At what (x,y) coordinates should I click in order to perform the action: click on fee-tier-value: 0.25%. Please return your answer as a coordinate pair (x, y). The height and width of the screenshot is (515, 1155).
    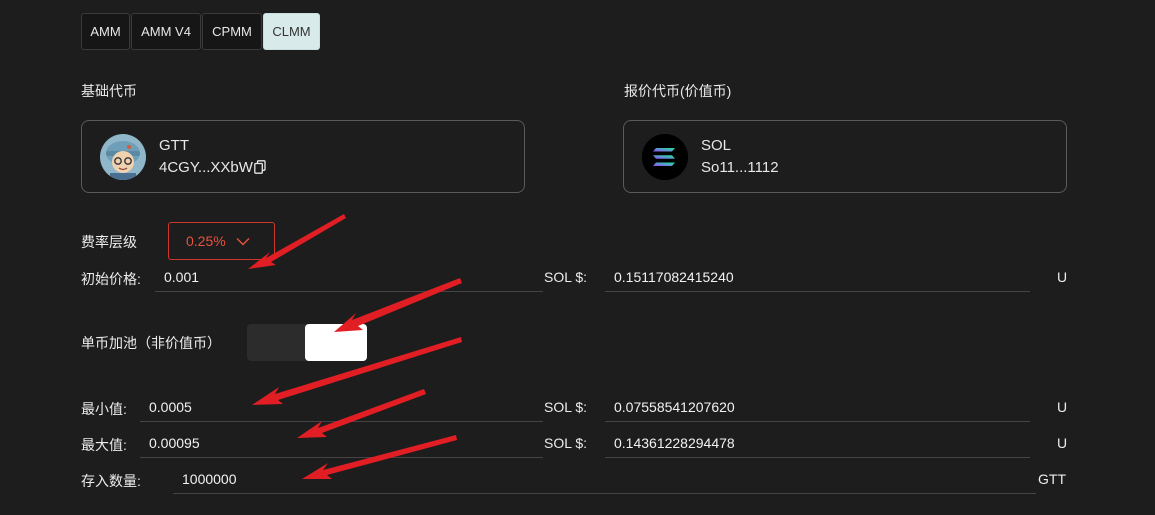
    Looking at the image, I should click on (206, 241).